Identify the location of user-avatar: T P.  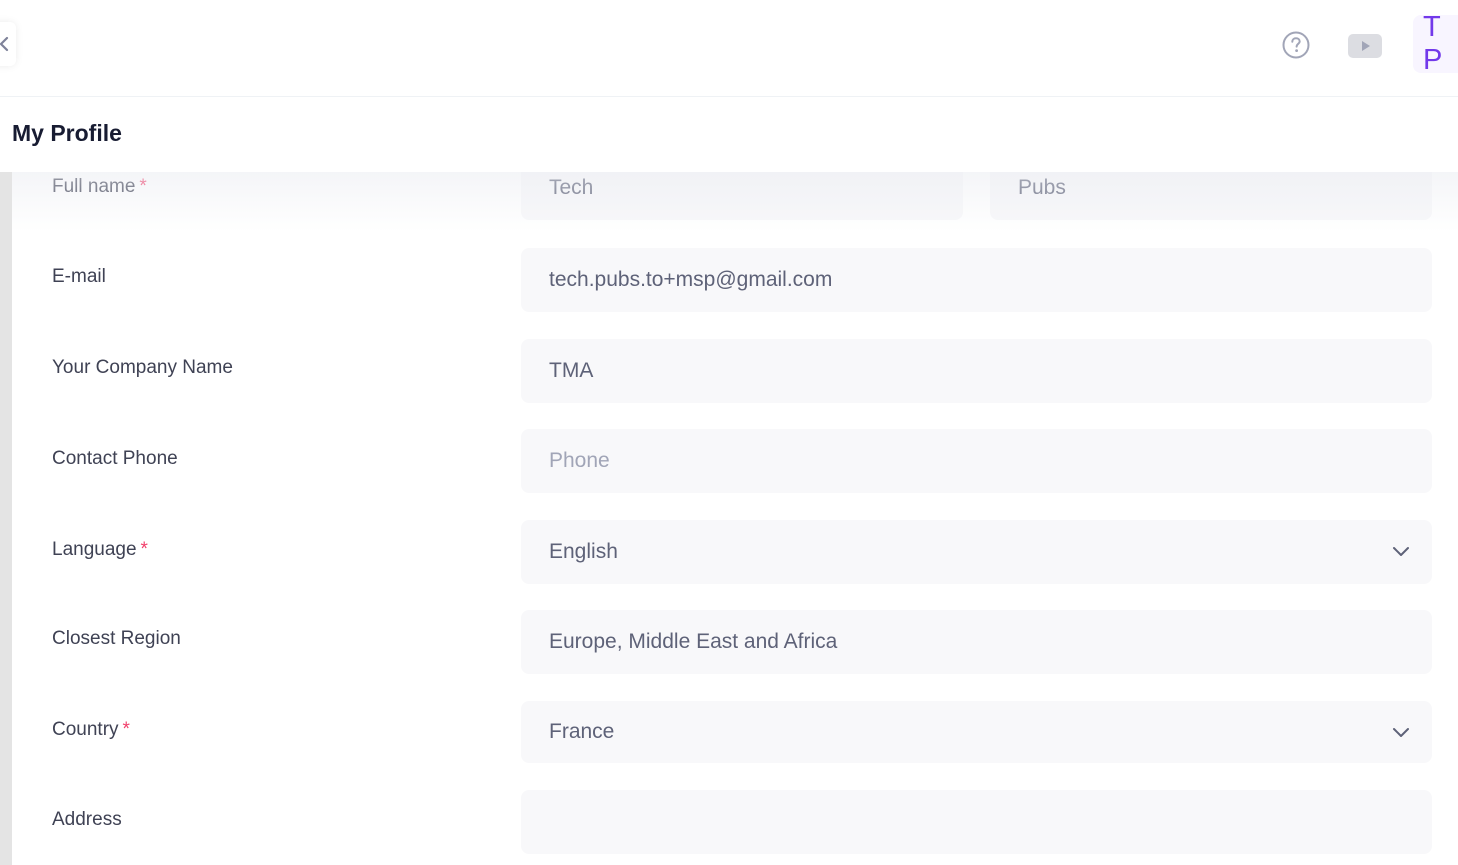
(1435, 43).